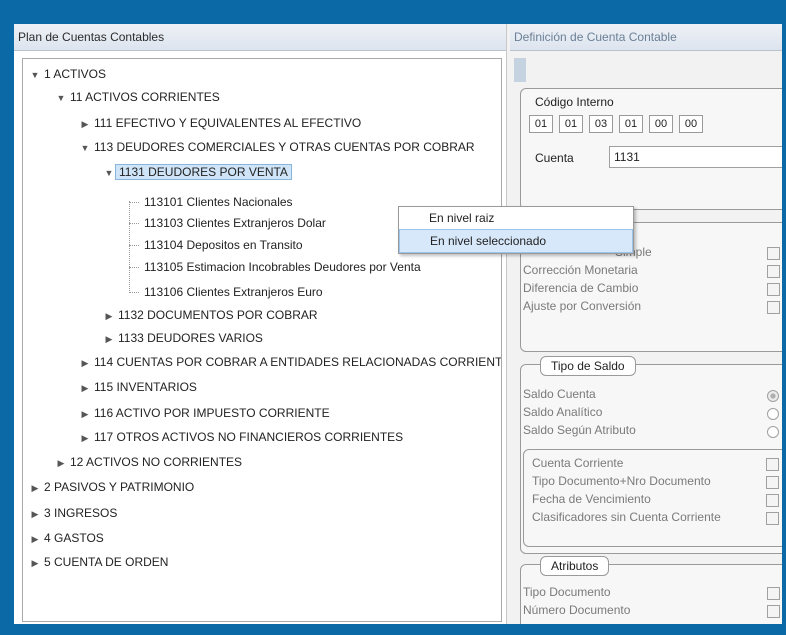  I want to click on tree-node-12: ▶ 12 ACTIVOS NO CORRIENTES, so click(150, 462).